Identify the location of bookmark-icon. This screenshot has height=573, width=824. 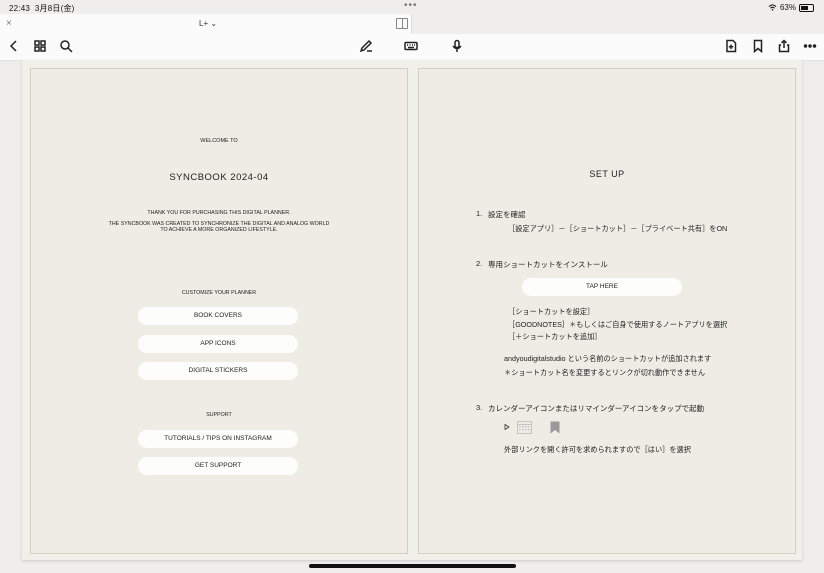
(758, 46).